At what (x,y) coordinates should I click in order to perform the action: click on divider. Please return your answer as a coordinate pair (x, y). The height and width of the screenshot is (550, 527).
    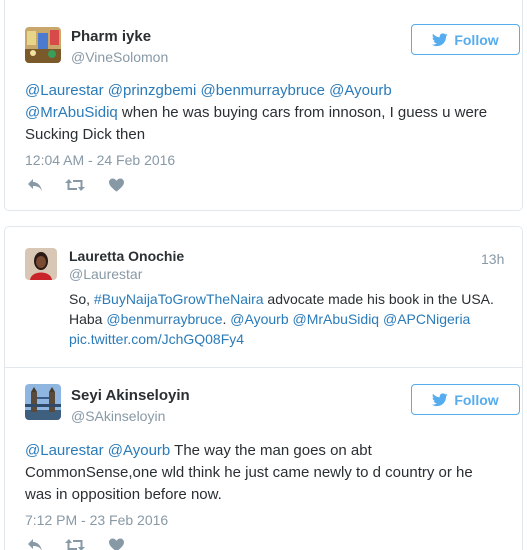
    Looking at the image, I should click on (263, 367).